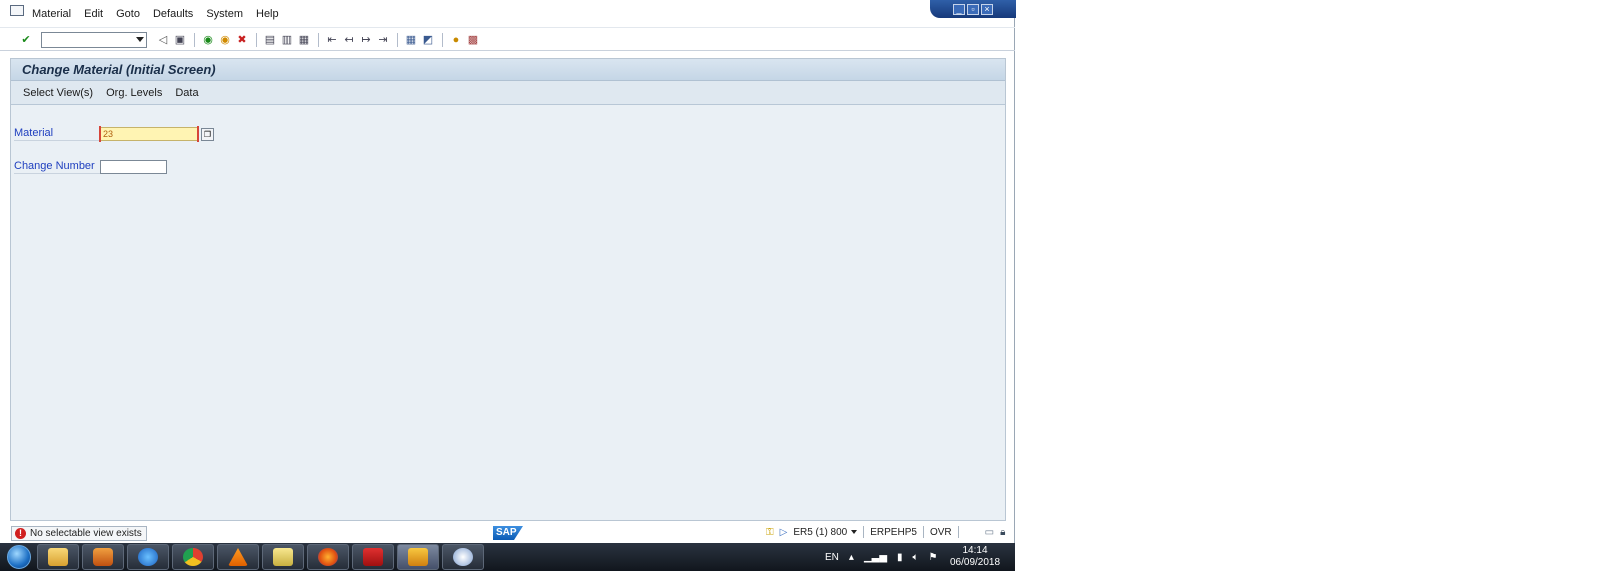  What do you see at coordinates (26, 40) in the screenshot?
I see `enter-icon: ✔` at bounding box center [26, 40].